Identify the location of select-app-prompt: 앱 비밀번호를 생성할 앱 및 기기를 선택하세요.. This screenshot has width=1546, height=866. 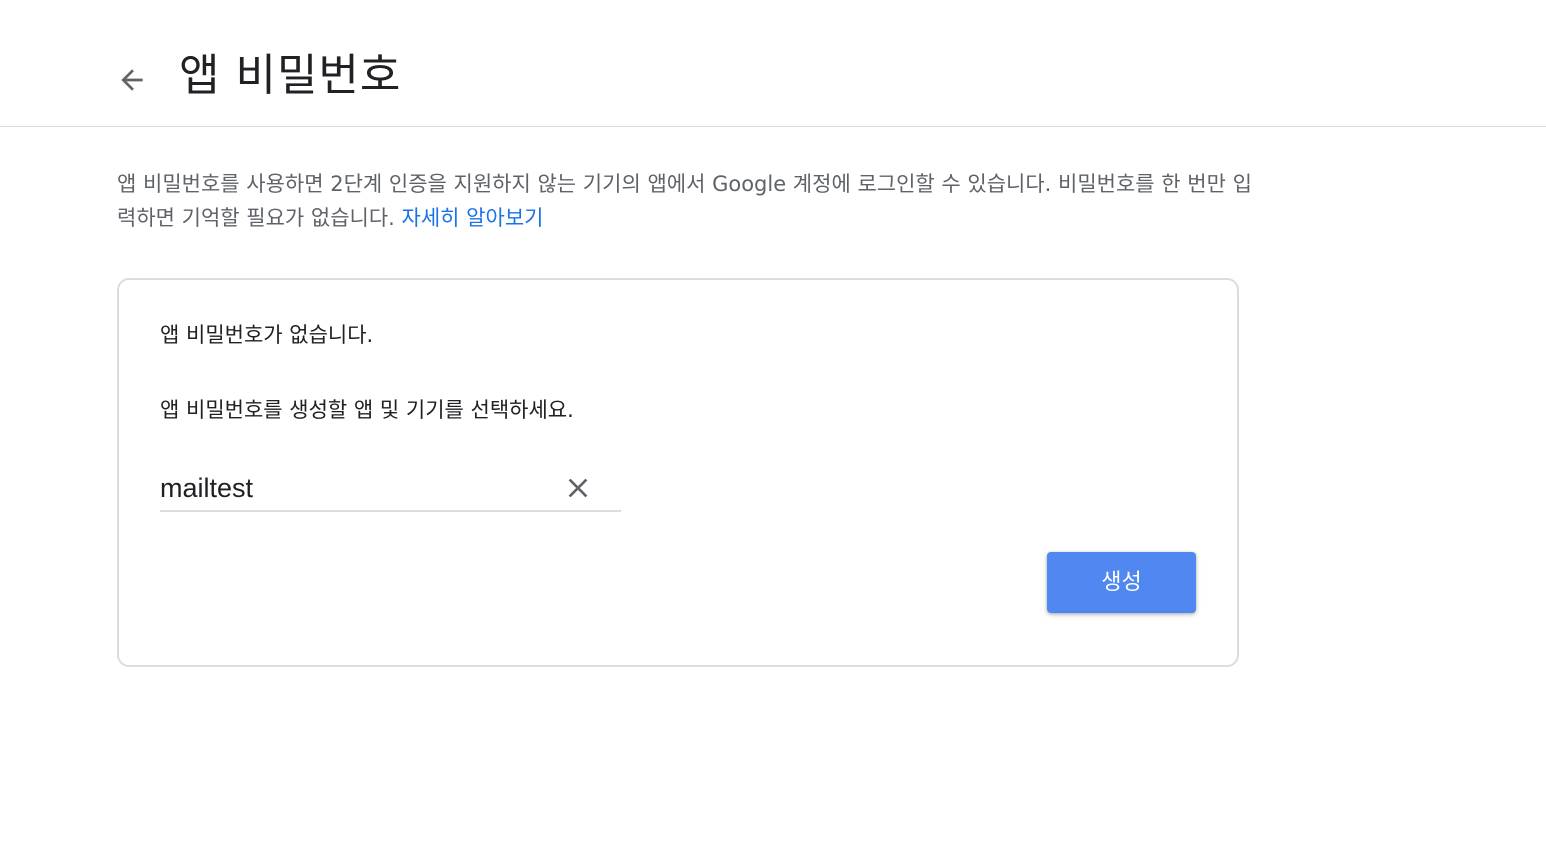
(367, 410).